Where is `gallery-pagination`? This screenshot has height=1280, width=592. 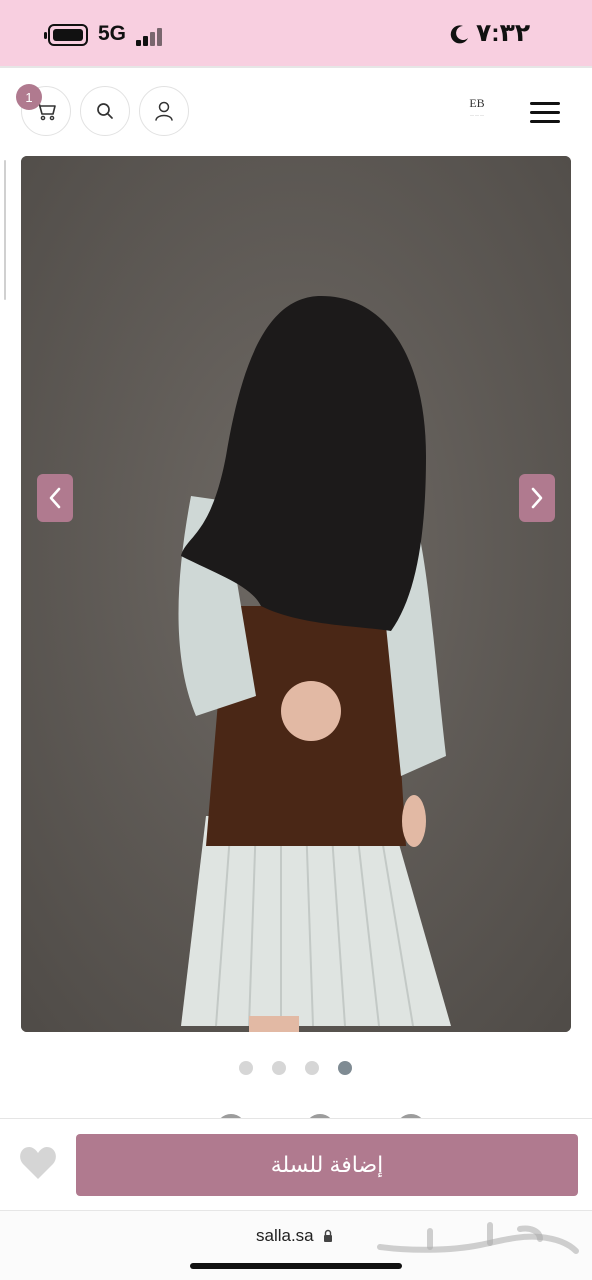 gallery-pagination is located at coordinates (296, 1069).